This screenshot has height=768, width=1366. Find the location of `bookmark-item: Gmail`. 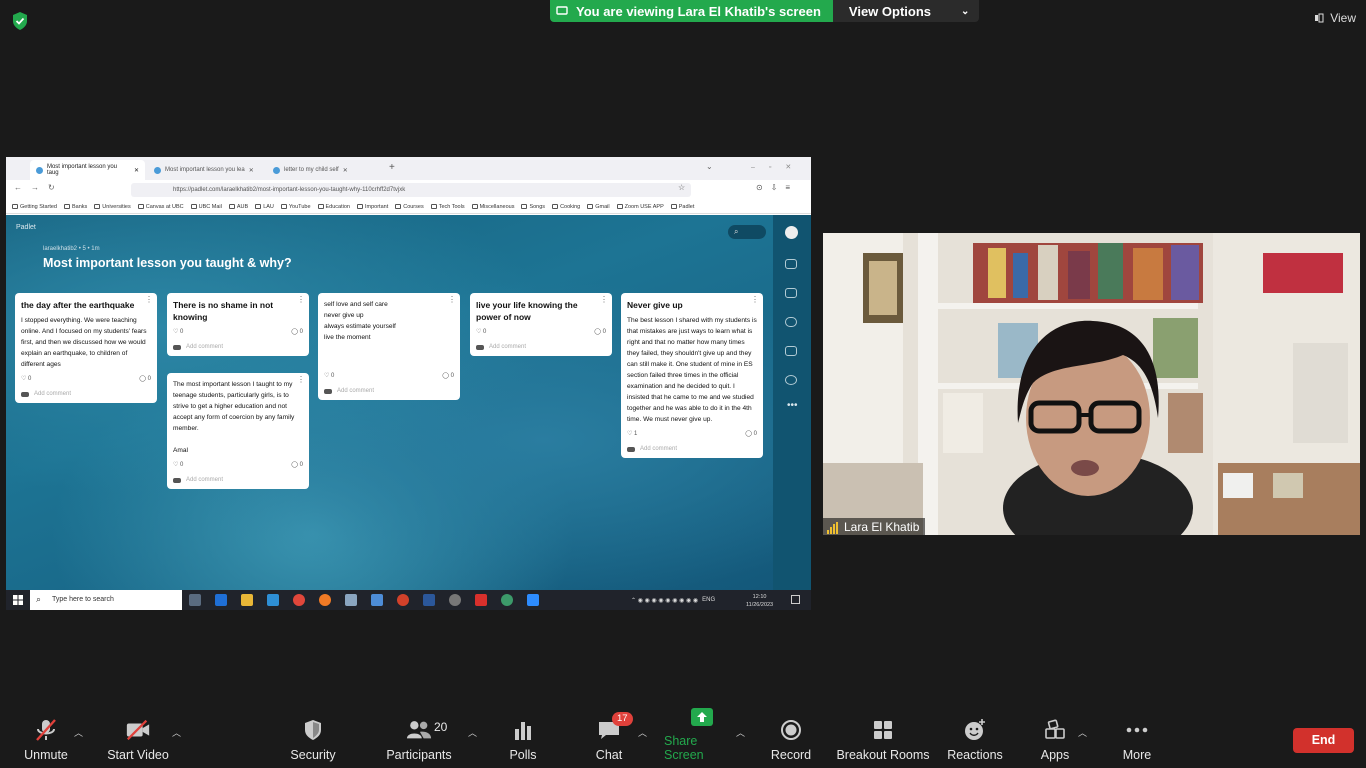

bookmark-item: Gmail is located at coordinates (598, 207).